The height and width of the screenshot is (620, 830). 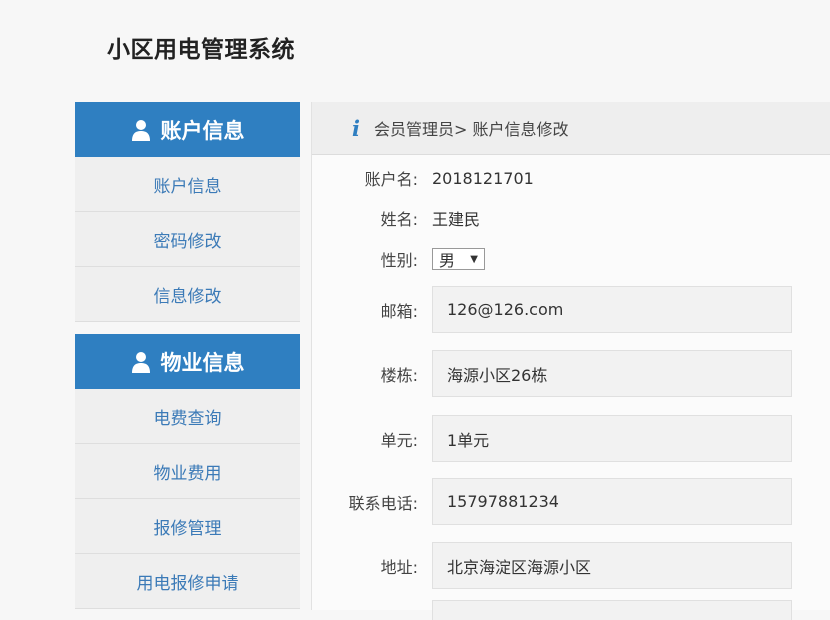 What do you see at coordinates (474, 259) in the screenshot?
I see `caret-down-icon: ▼` at bounding box center [474, 259].